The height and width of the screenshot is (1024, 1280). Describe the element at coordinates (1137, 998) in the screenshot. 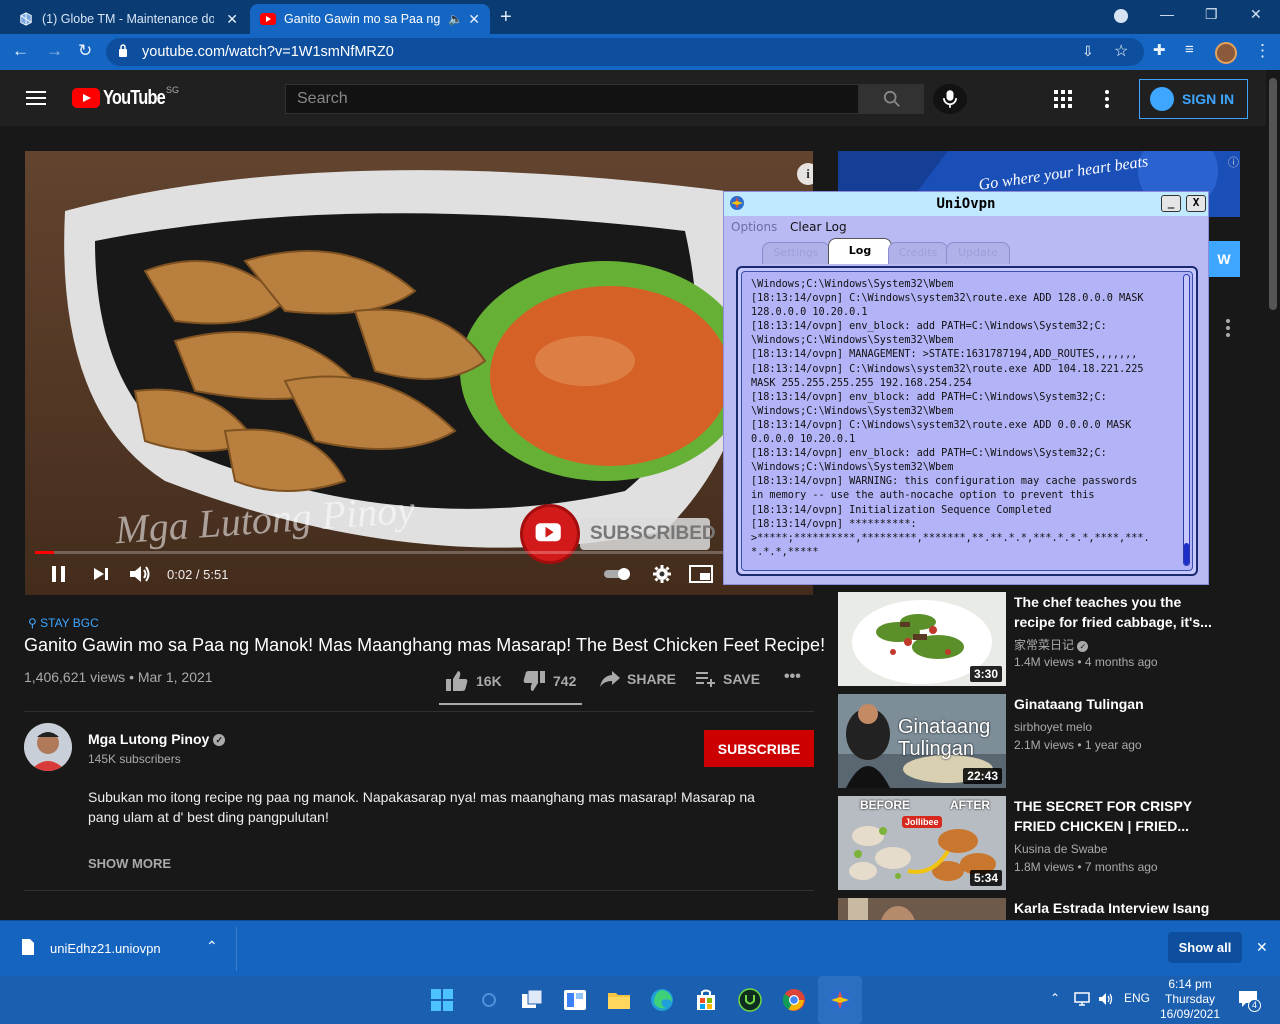

I see `language-indicator: ENG` at that location.